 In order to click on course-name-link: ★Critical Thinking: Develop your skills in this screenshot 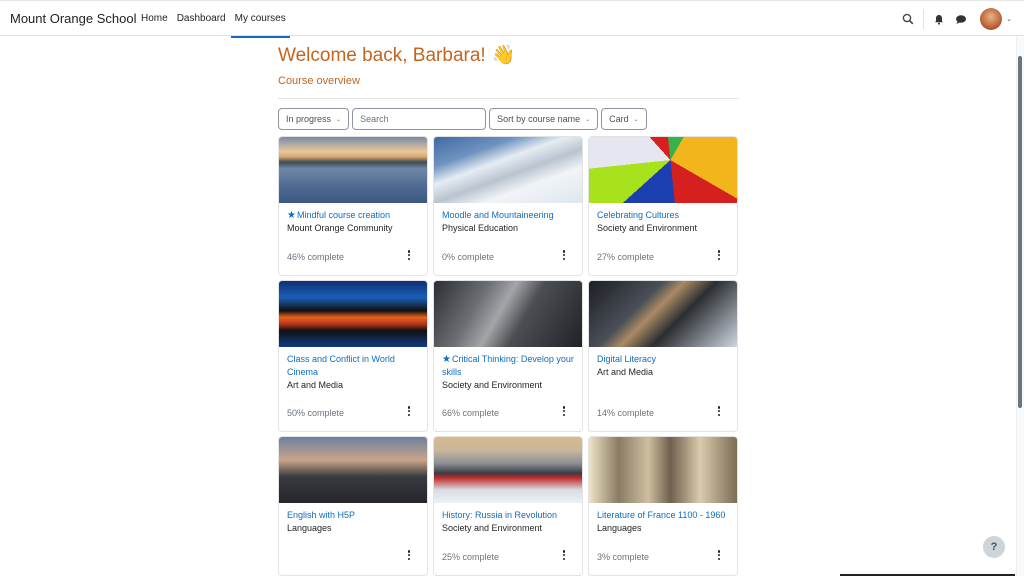, I will do `click(508, 366)`.